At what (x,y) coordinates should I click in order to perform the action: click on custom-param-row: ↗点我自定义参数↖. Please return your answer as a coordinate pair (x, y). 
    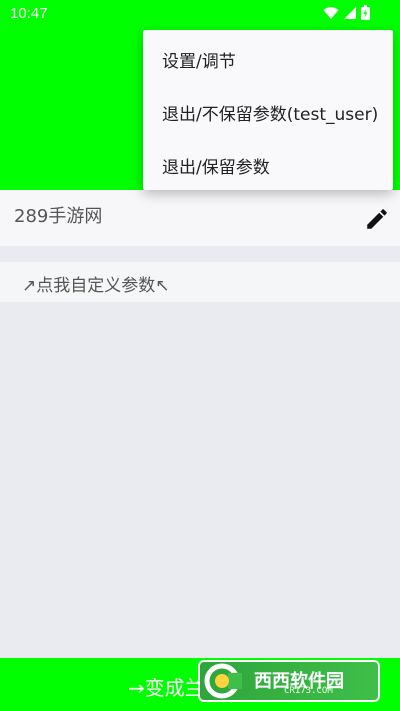
    Looking at the image, I should click on (200, 282).